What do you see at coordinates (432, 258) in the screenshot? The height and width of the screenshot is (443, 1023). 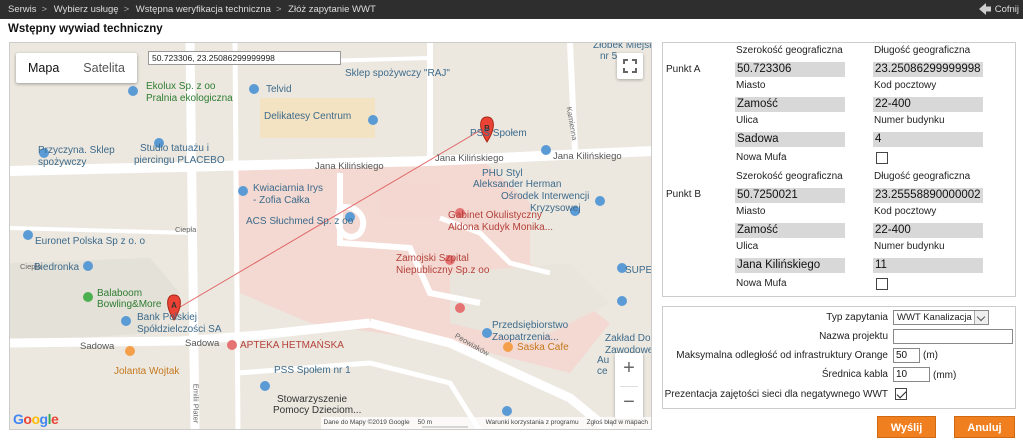 I see `map-label-zamojski: Zamojski Szpital` at bounding box center [432, 258].